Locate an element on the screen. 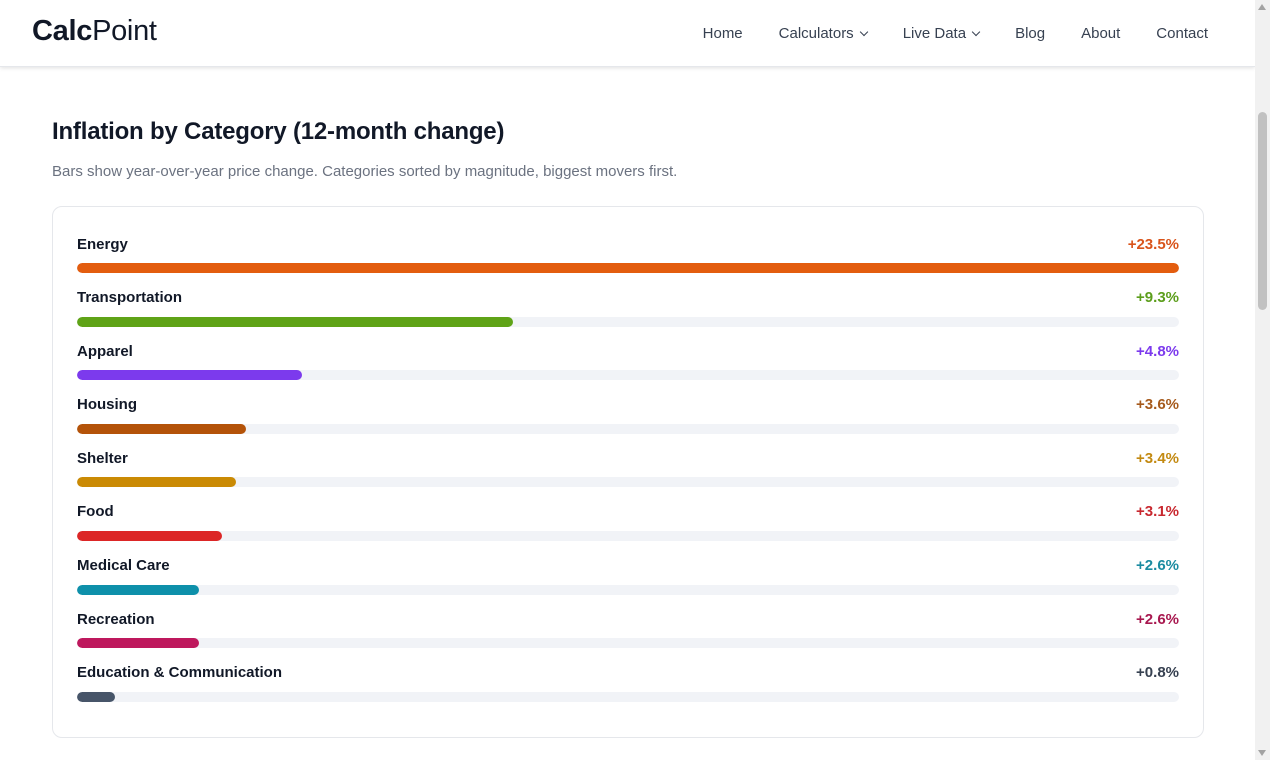 This screenshot has width=1270, height=760. logo-regular: Point is located at coordinates (124, 31).